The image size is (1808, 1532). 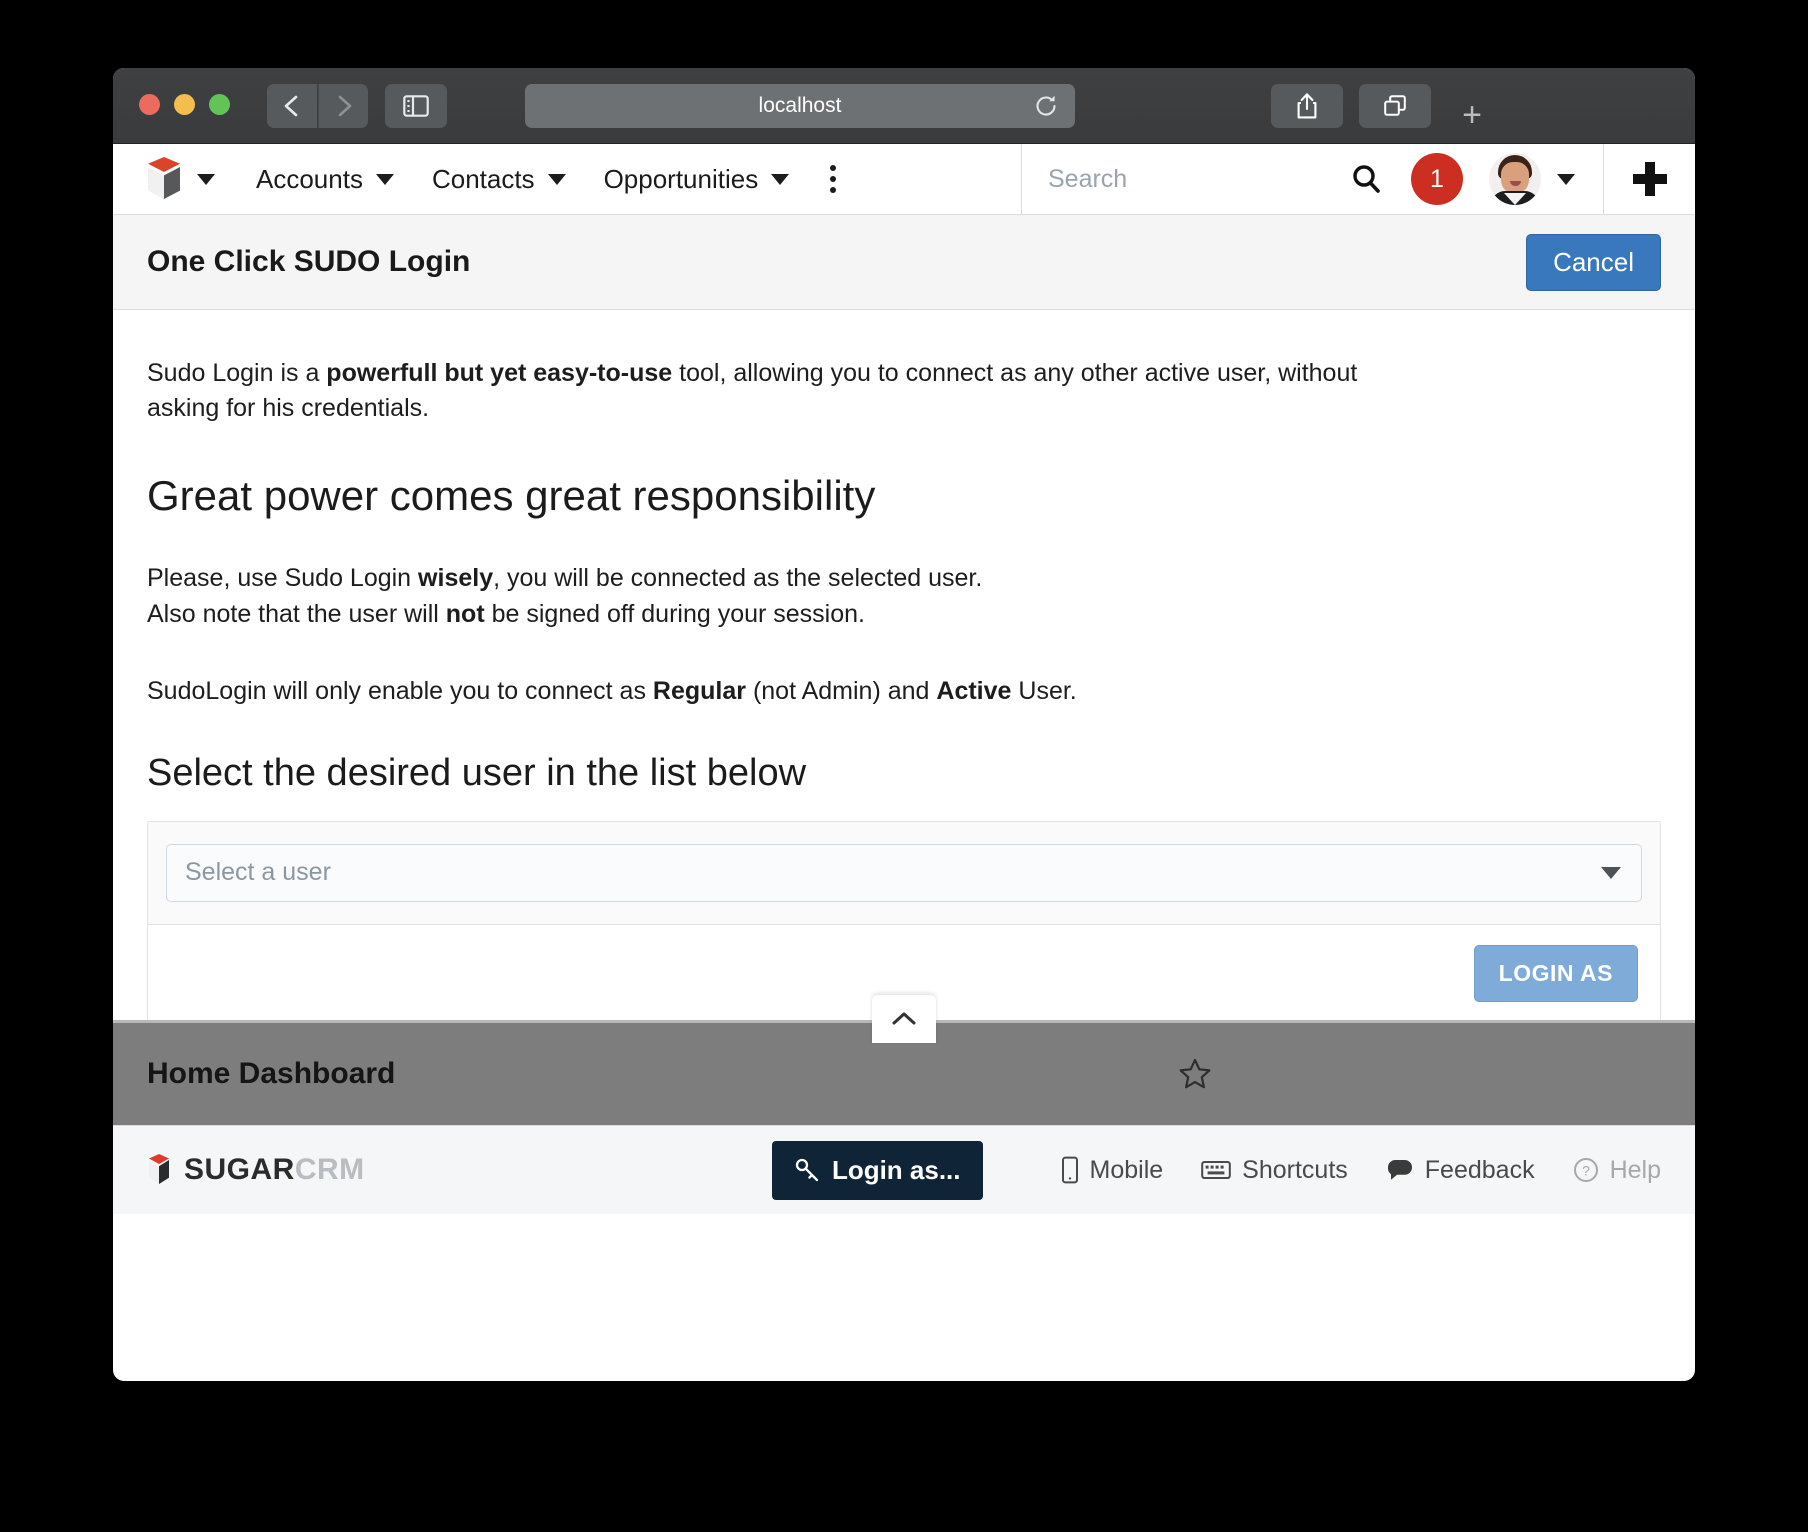 I want to click on favorite-star-button, so click(x=1195, y=1074).